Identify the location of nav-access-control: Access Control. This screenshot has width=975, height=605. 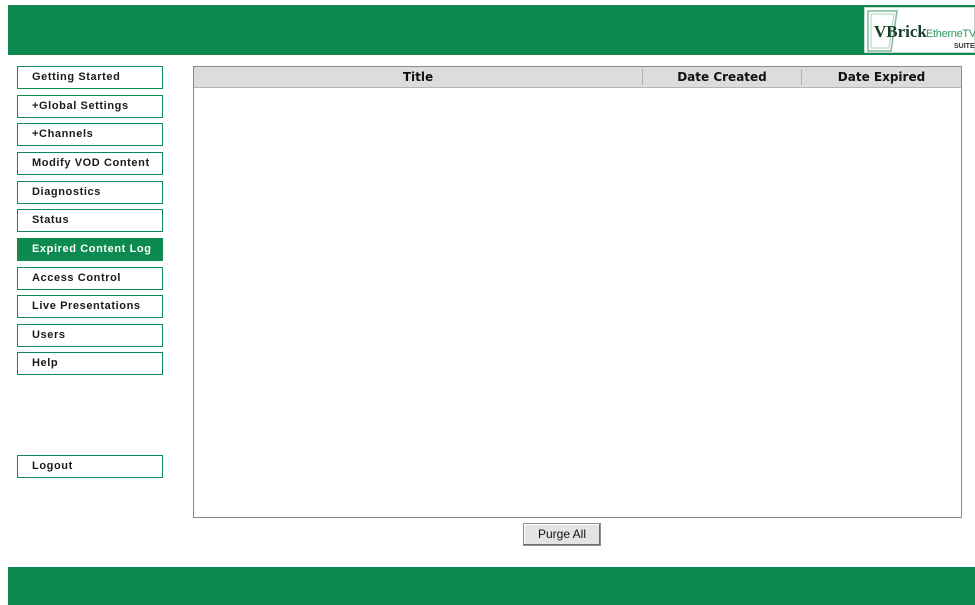
(90, 278).